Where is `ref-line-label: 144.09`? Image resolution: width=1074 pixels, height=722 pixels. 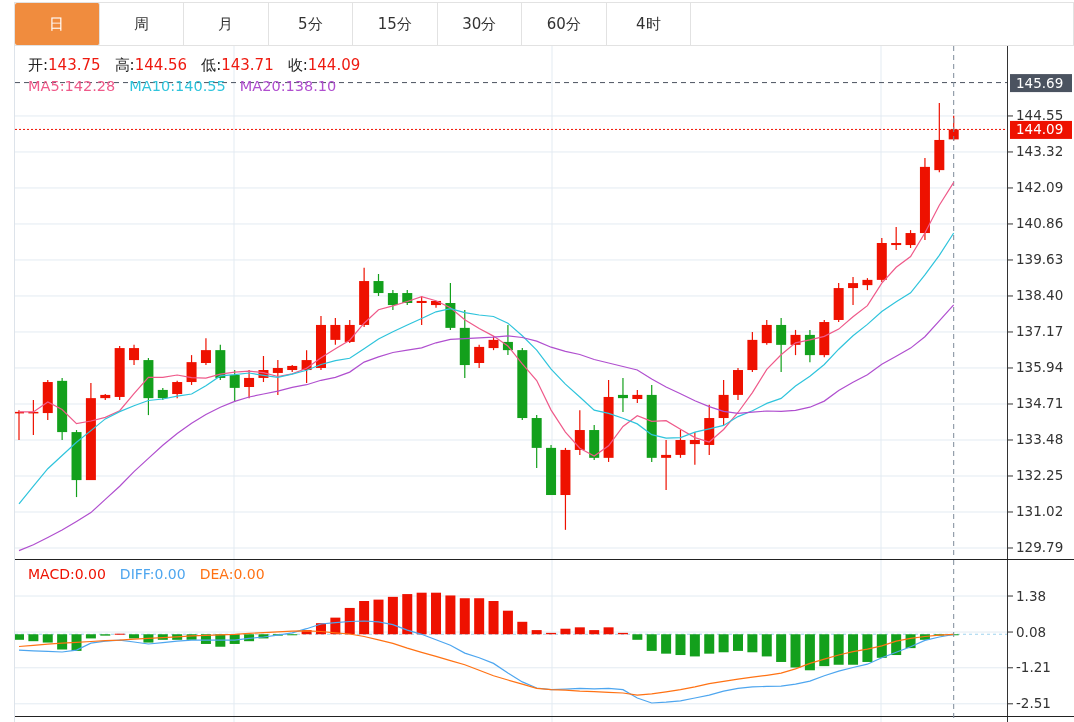
ref-line-label: 144.09 is located at coordinates (1040, 129).